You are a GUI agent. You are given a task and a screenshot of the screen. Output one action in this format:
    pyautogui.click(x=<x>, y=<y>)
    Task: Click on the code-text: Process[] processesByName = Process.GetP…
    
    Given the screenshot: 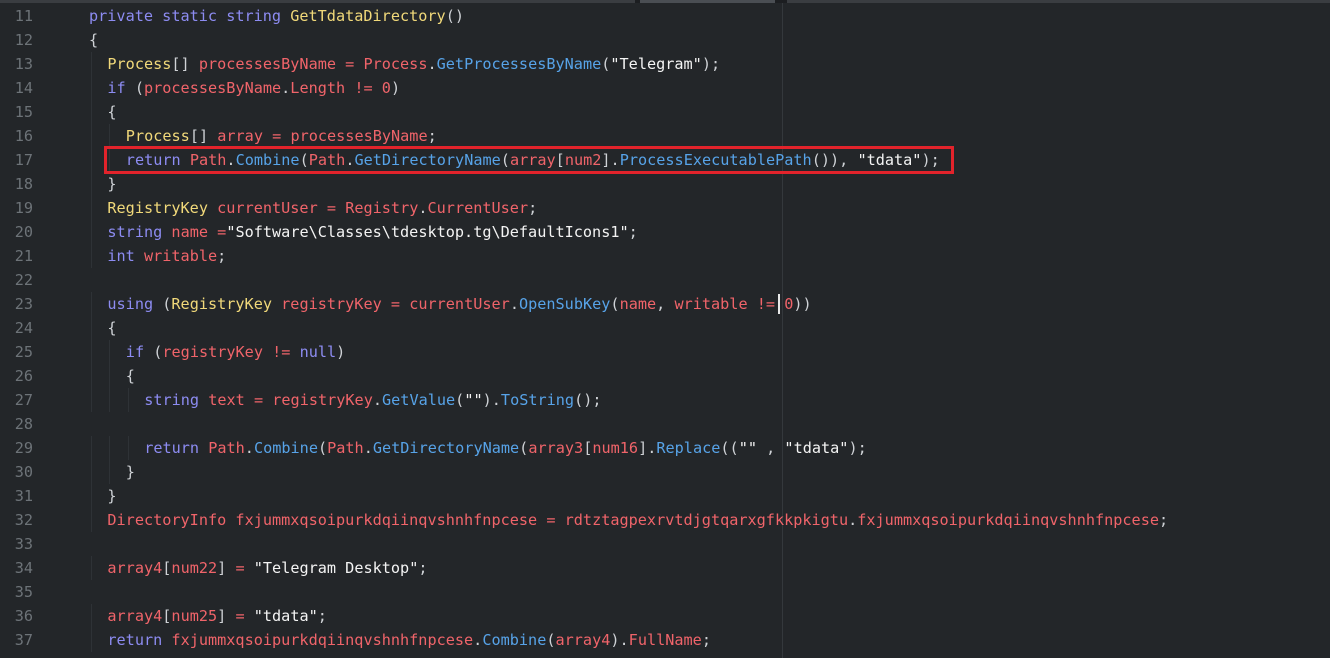 What is the action you would take?
    pyautogui.click(x=413, y=64)
    